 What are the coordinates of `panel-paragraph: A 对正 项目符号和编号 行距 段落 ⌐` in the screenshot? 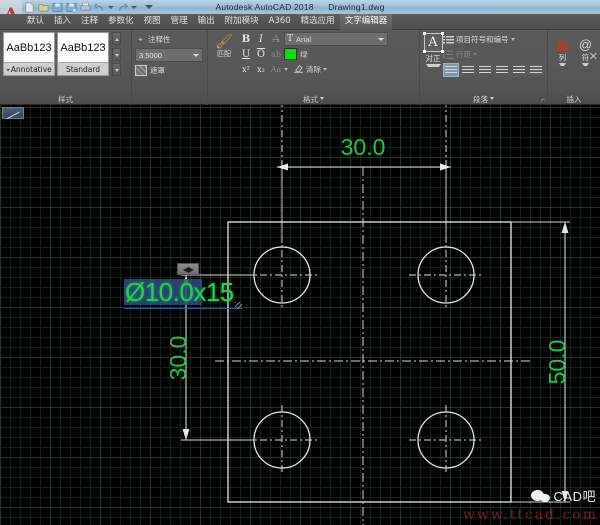 It's located at (484, 67).